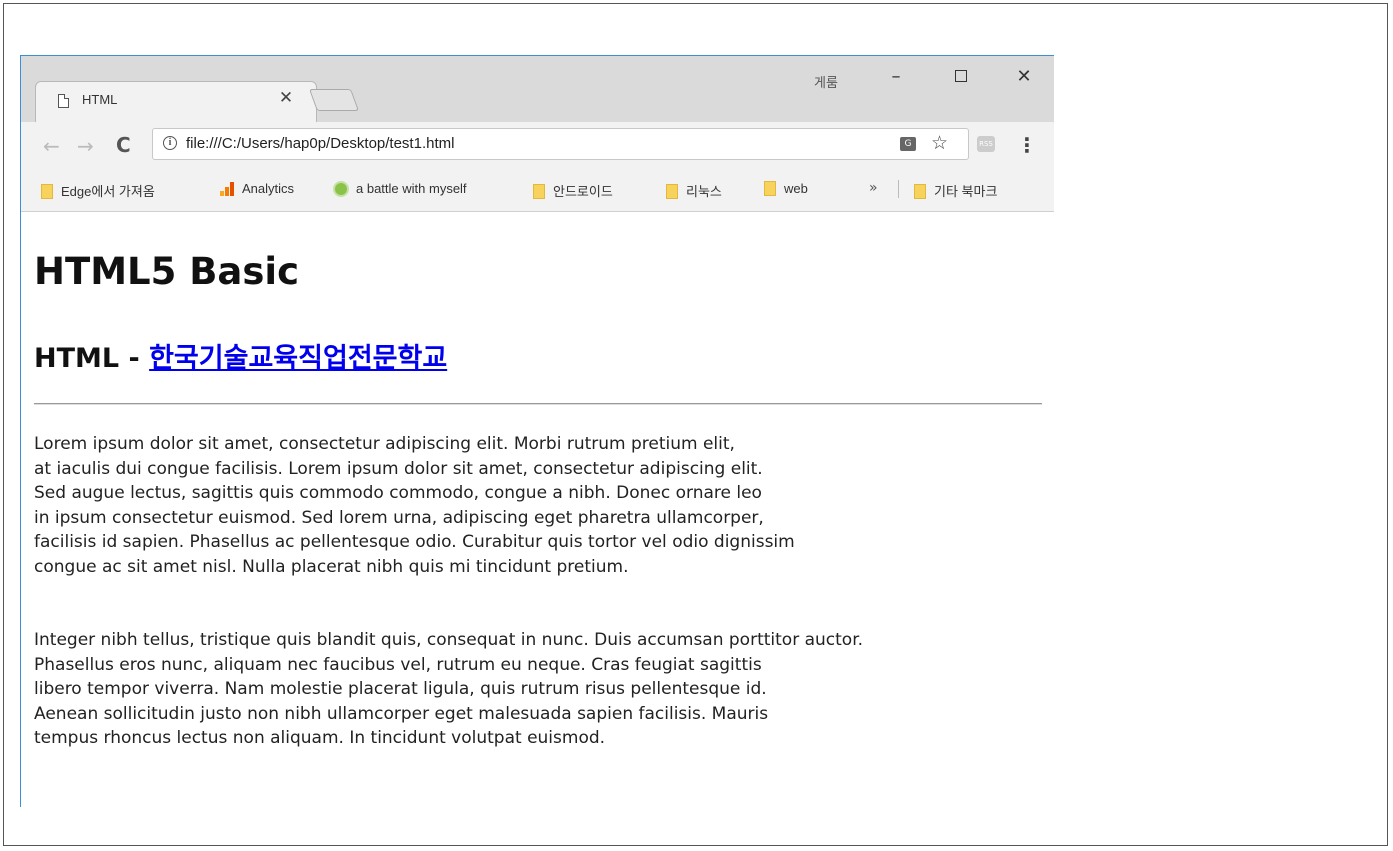  I want to click on profile-name: 게룸, so click(826, 81).